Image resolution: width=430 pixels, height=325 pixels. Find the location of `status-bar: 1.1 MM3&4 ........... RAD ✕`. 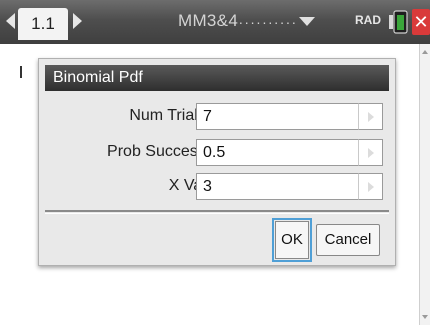

status-bar: 1.1 MM3&4 ........... RAD ✕ is located at coordinates (215, 22).